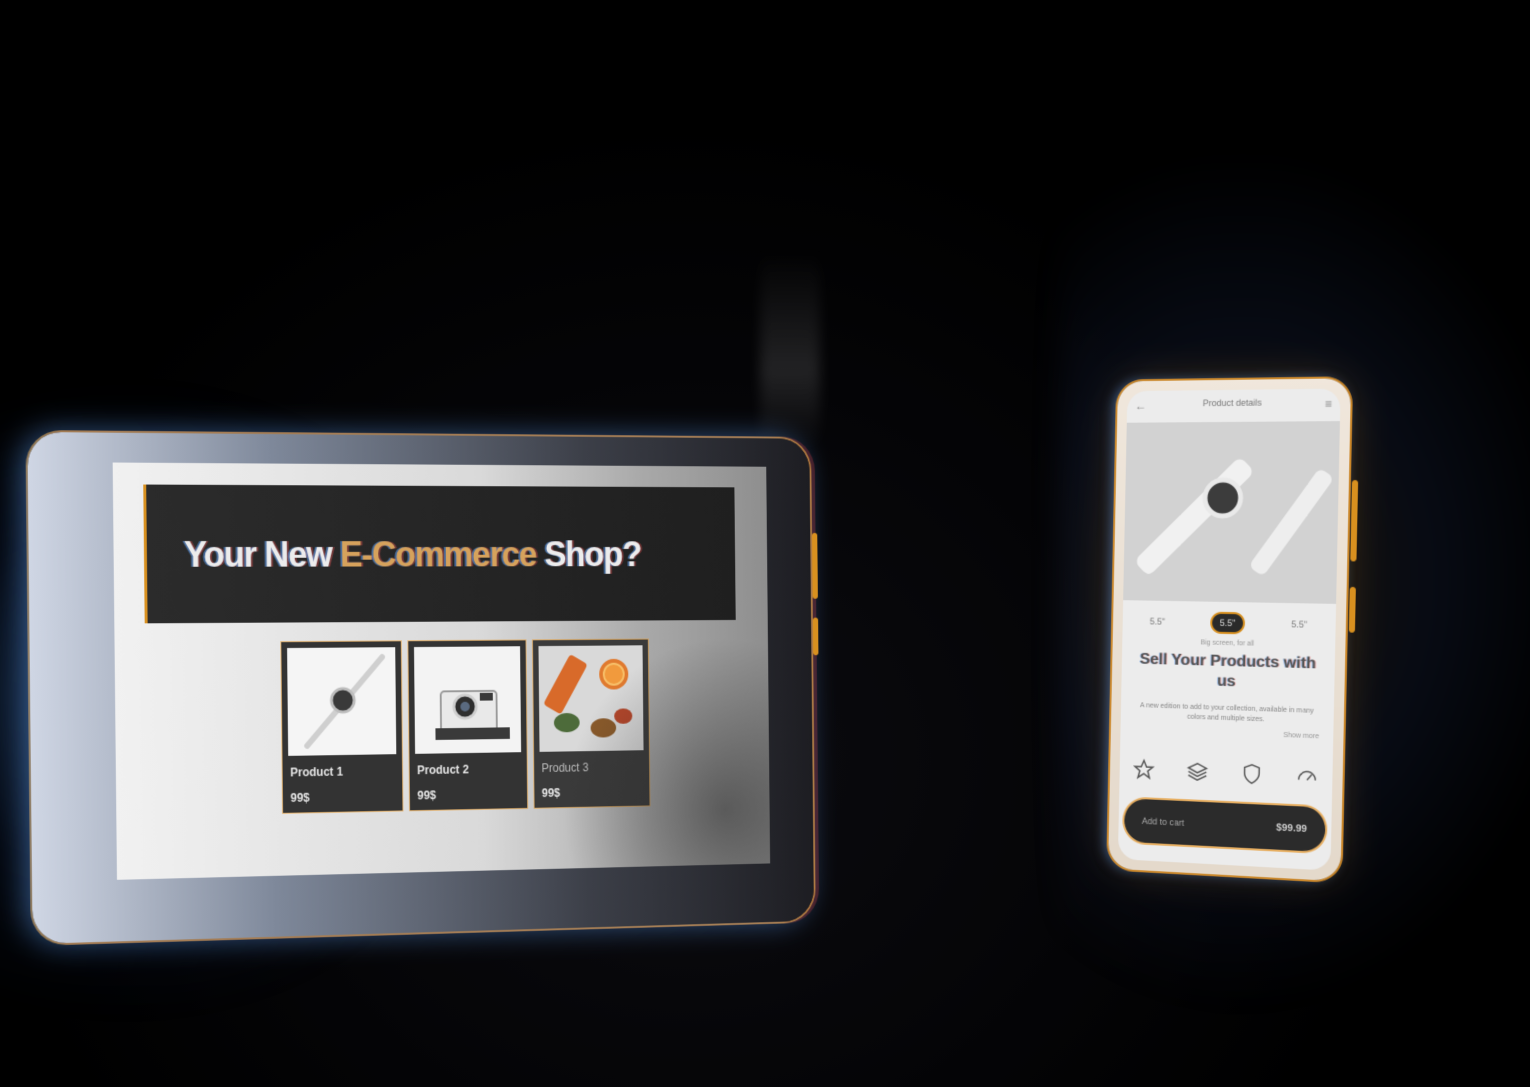 This screenshot has width=1530, height=1087. I want to click on product-card: Product 1 99$, so click(342, 727).